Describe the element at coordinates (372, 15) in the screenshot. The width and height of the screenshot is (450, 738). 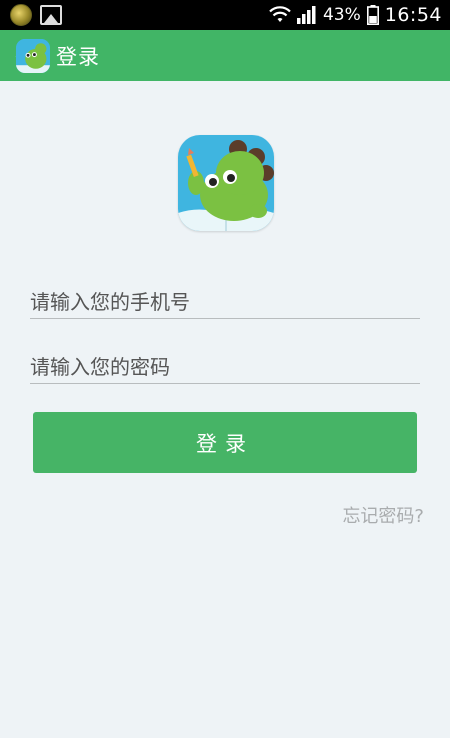
I see `battery-icon` at that location.